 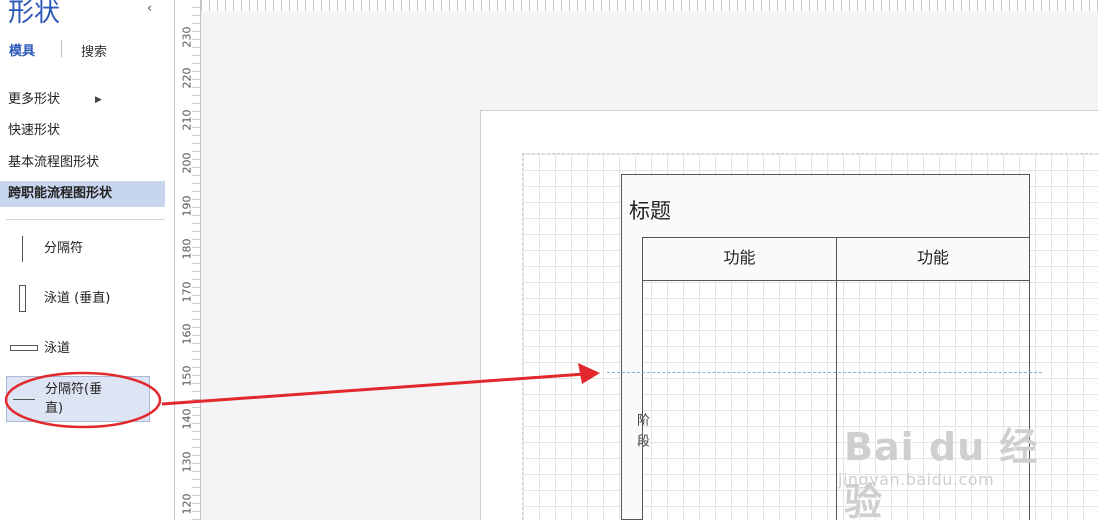 I want to click on category-cross-functional-flowchart: 跨职能流程图形状, so click(x=82, y=194).